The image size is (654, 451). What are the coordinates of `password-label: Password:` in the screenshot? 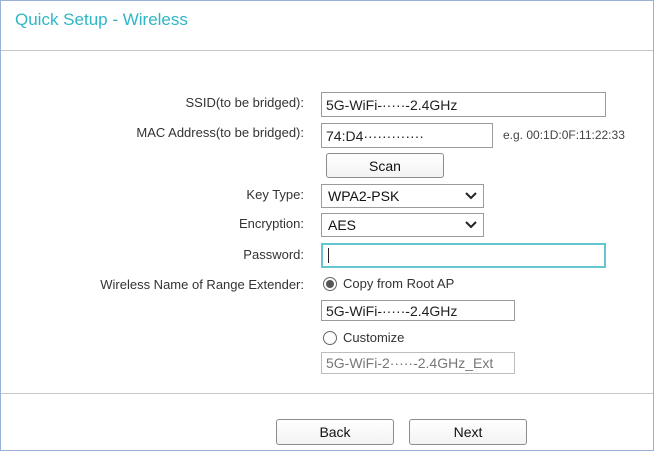 It's located at (273, 254).